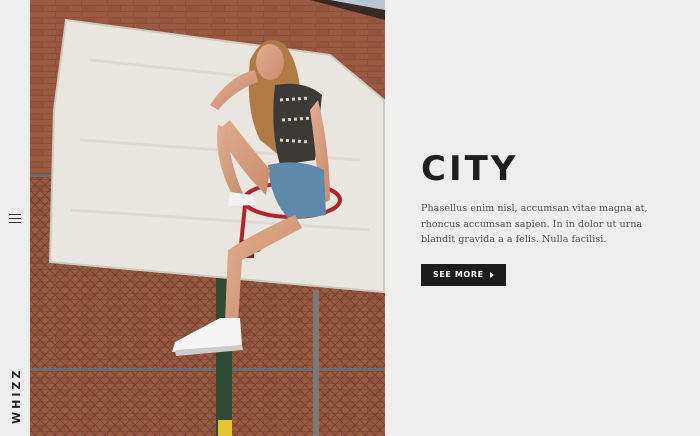 The height and width of the screenshot is (436, 700). What do you see at coordinates (458, 274) in the screenshot?
I see `see-more-label: SEE MORE` at bounding box center [458, 274].